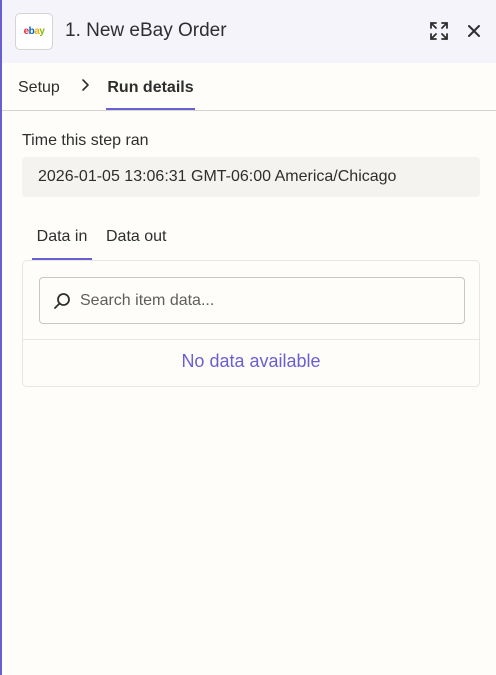 This screenshot has width=496, height=675. Describe the element at coordinates (85, 140) in the screenshot. I see `time-label: Time this step ran` at that location.